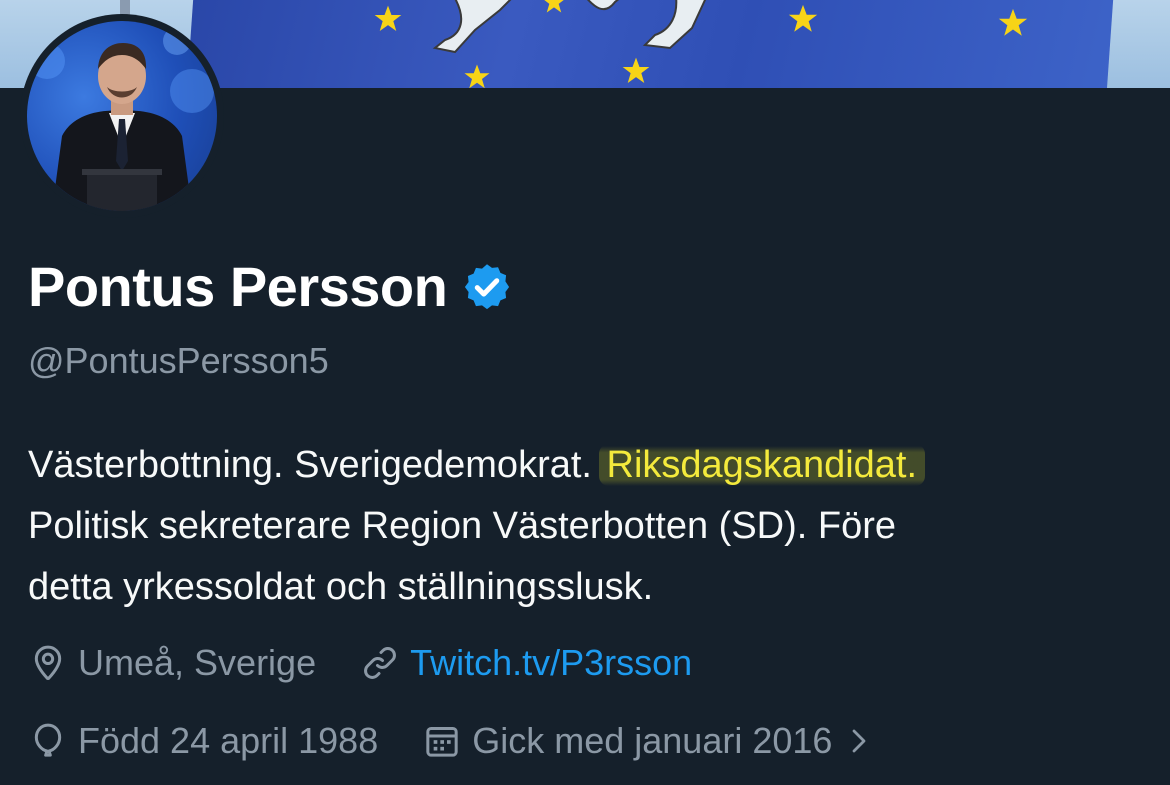 The width and height of the screenshot is (1170, 785). I want to click on profile-avatar, so click(122, 116).